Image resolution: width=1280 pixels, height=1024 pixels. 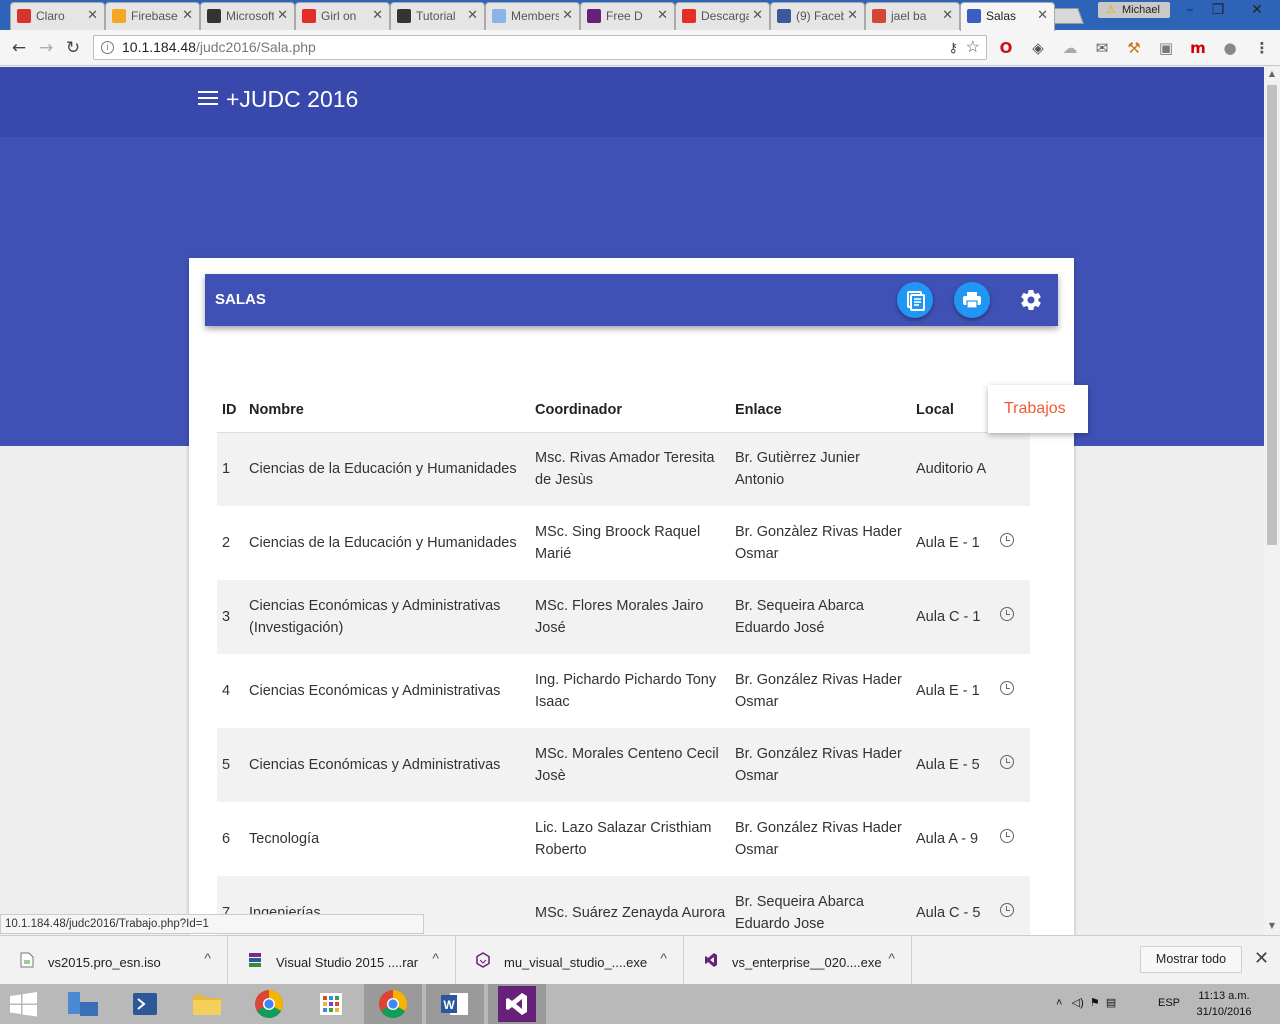 What do you see at coordinates (1230, 48) in the screenshot?
I see `shield-extension-icon: ●` at bounding box center [1230, 48].